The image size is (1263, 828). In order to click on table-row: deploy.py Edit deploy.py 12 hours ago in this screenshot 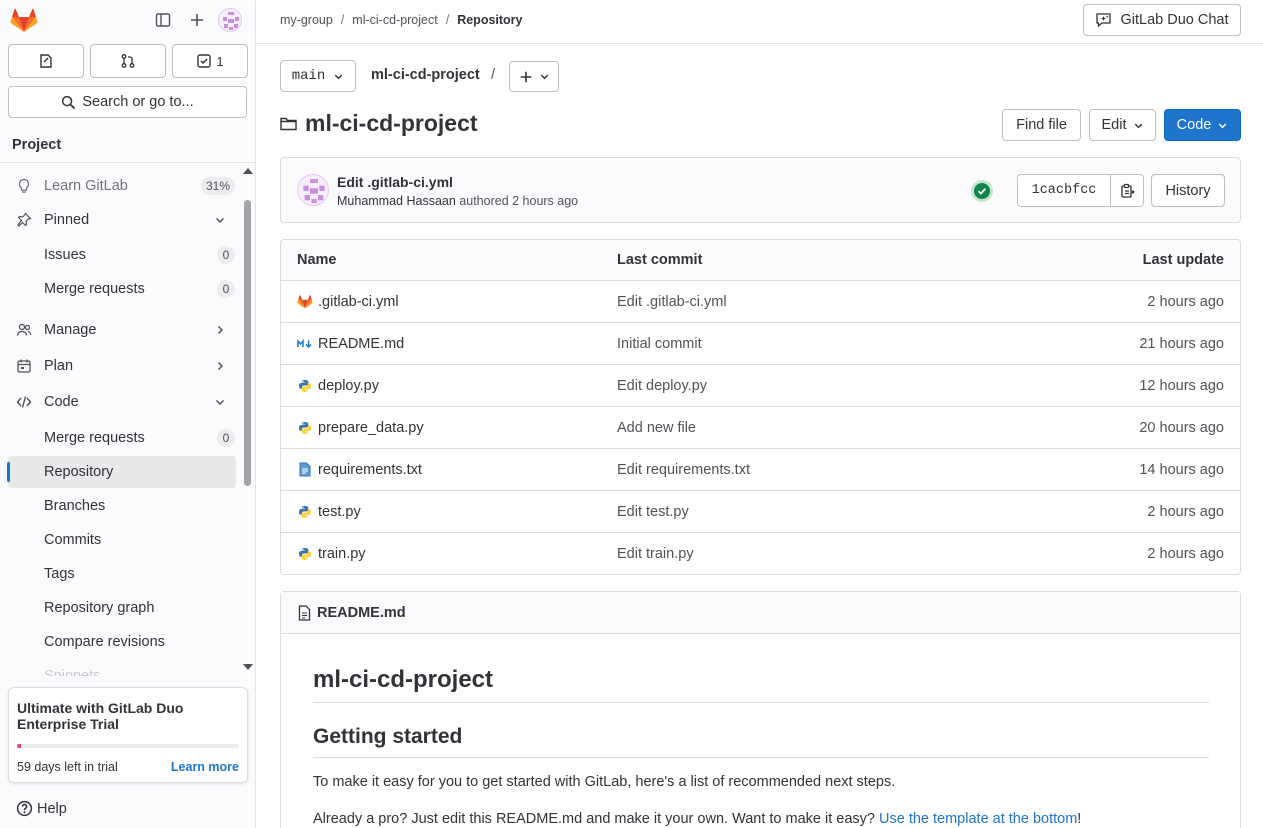, I will do `click(760, 386)`.